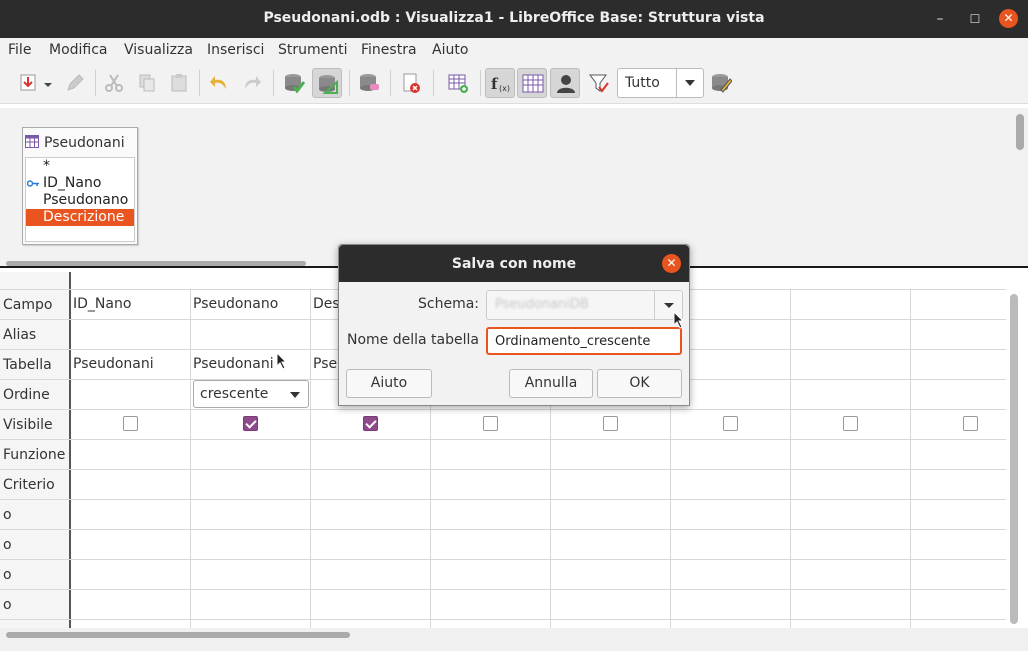 This screenshot has height=651, width=1028. I want to click on dialog-titlebar: Salva con nome ✕, so click(514, 263).